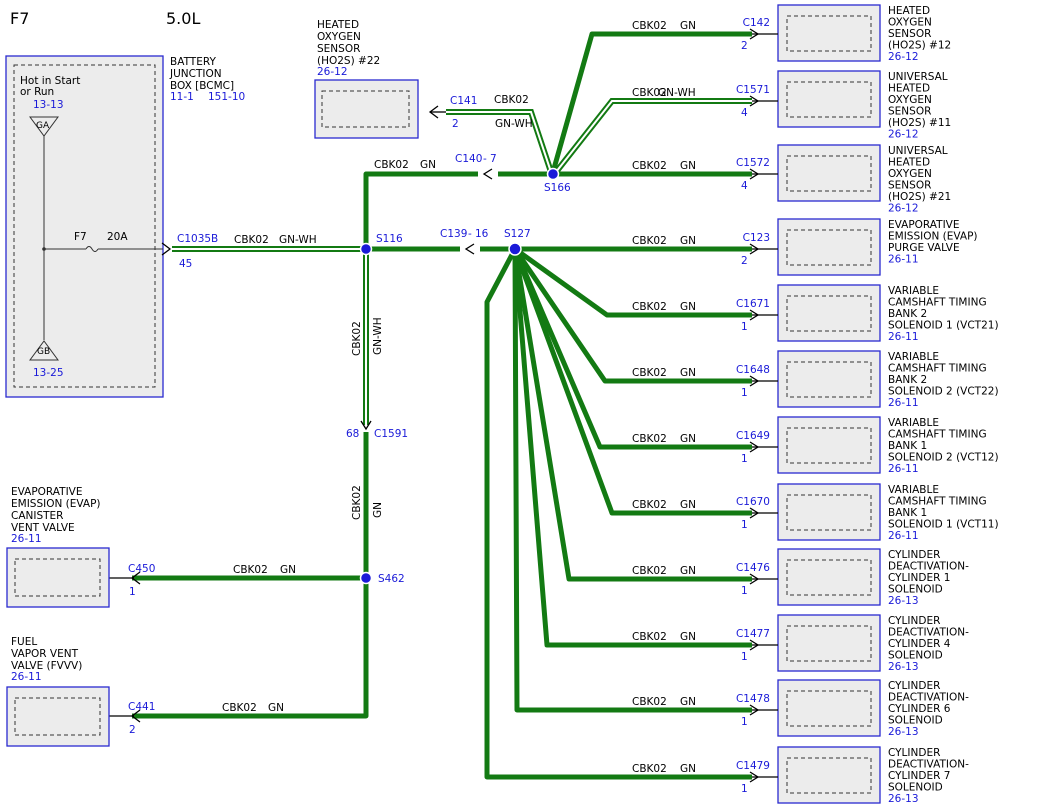  Describe the element at coordinates (919, 776) in the screenshot. I see `component-text-c1479-2: CYLINDER 7` at that location.